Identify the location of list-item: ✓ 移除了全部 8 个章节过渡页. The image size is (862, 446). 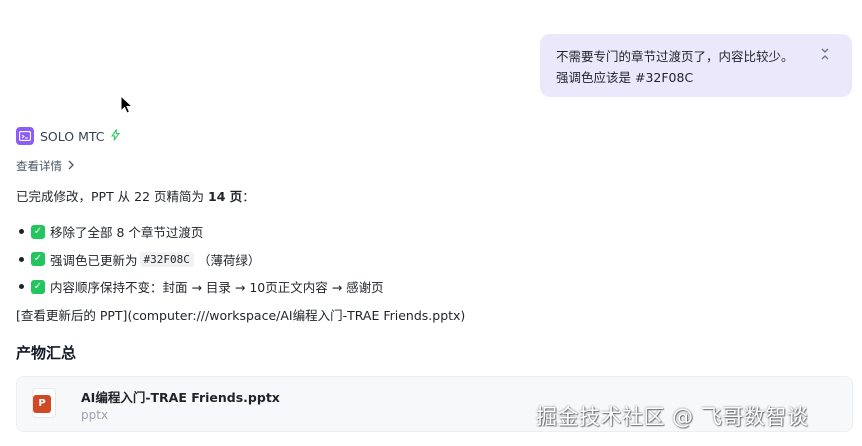
(200, 232).